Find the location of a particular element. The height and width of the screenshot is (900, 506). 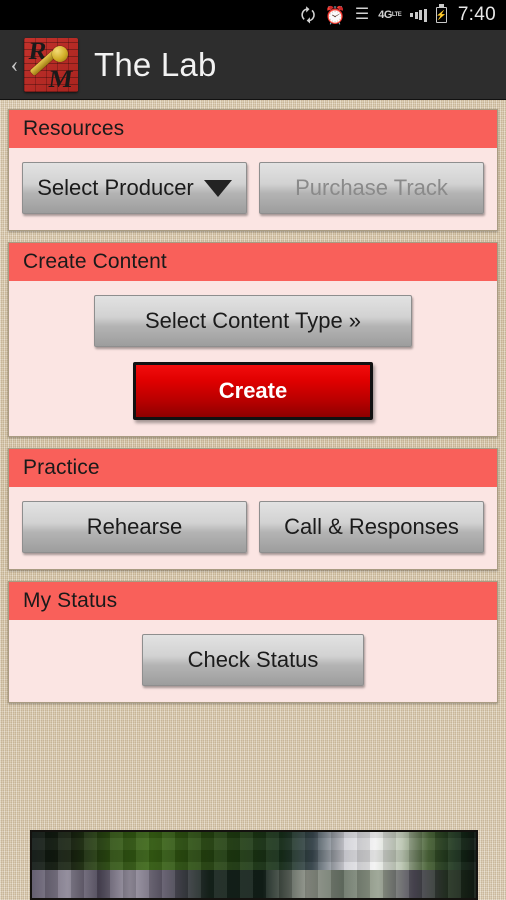

panel-practice: Practice Rehearse Call & Responses is located at coordinates (253, 509).